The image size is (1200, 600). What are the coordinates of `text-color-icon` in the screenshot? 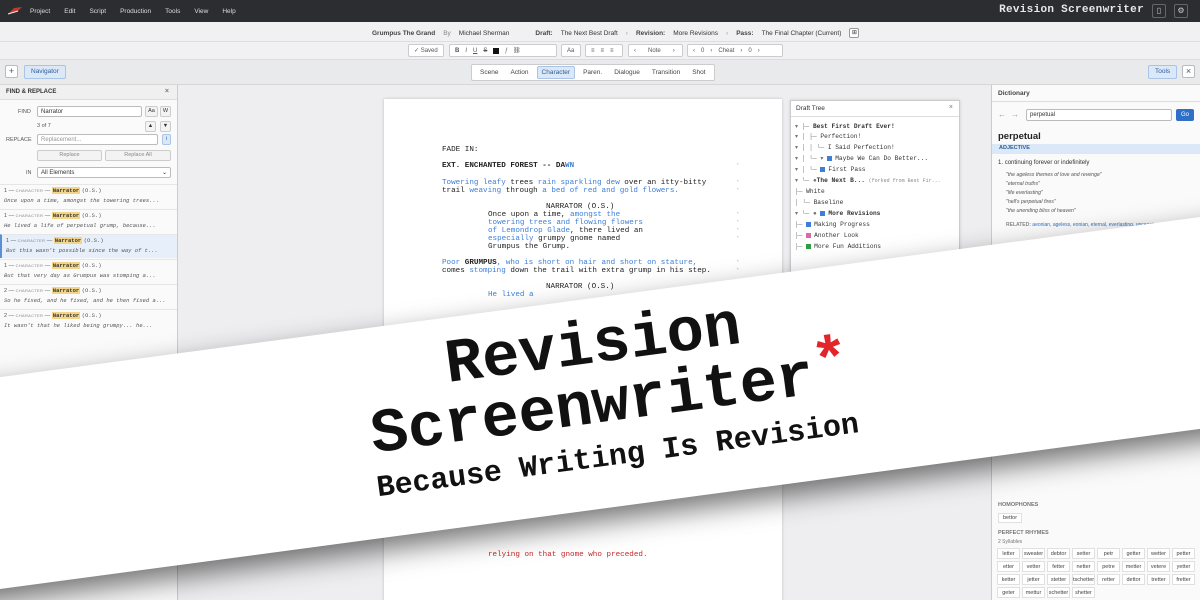 It's located at (496, 50).